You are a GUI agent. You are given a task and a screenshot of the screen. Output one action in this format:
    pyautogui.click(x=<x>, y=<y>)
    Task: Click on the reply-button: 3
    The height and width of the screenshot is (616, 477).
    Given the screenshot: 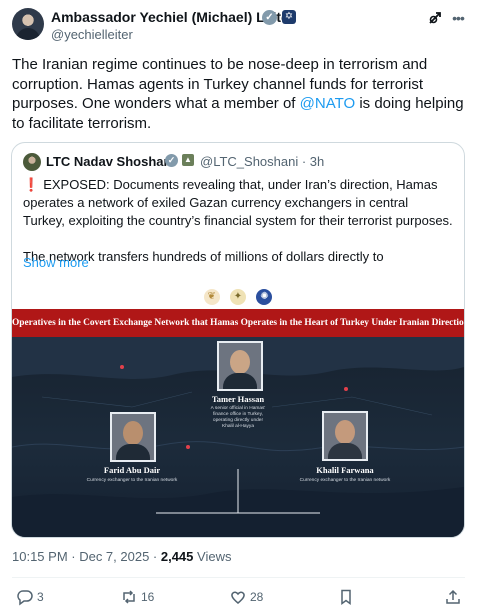 What is the action you would take?
    pyautogui.click(x=30, y=598)
    